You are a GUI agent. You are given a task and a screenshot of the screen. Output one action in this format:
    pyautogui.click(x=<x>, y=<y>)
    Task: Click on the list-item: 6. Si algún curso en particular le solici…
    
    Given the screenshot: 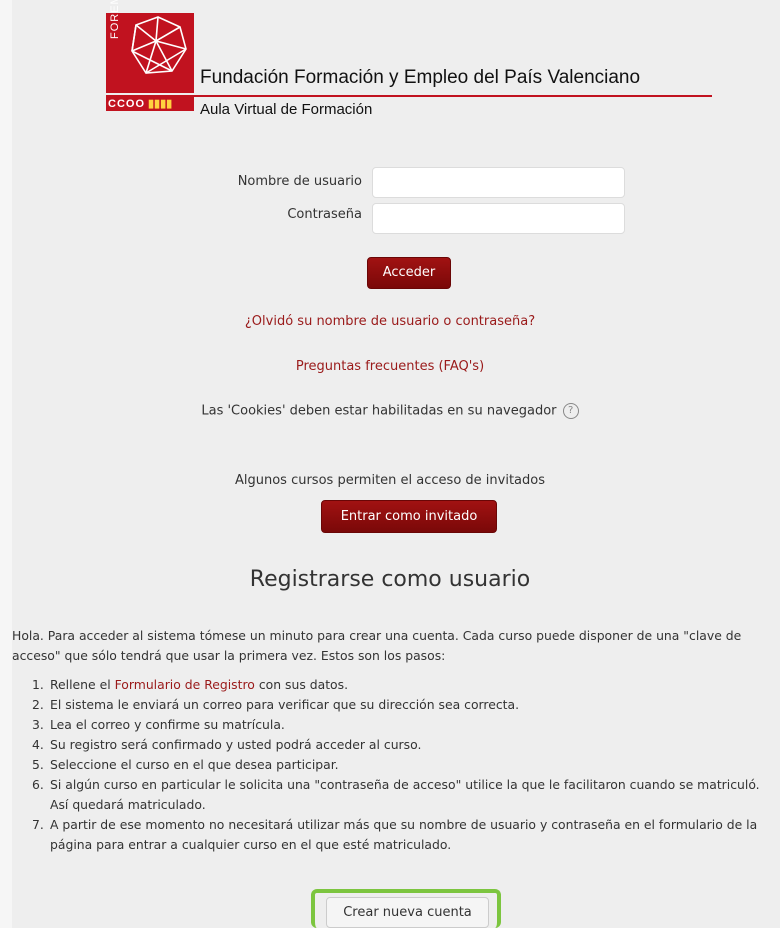 What is the action you would take?
    pyautogui.click(x=406, y=795)
    